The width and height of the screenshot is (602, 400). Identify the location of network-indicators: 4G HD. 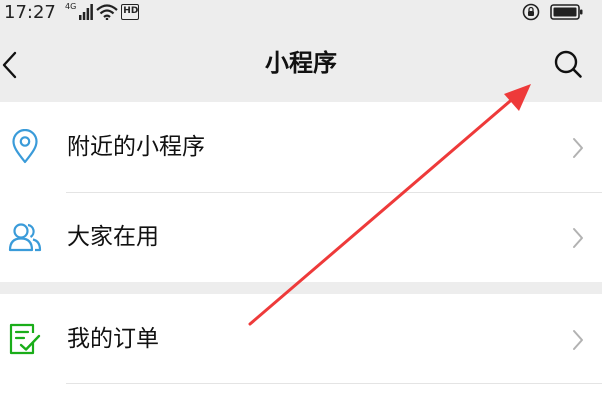
(102, 12).